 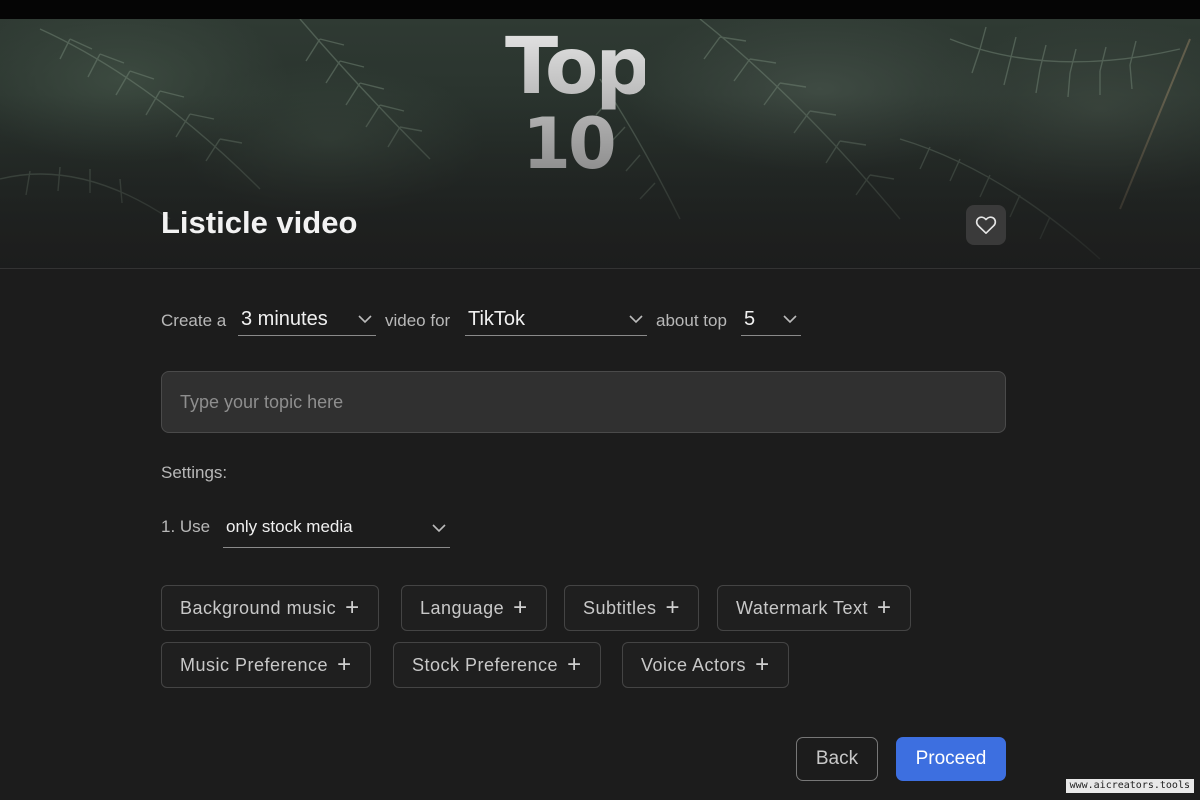 What do you see at coordinates (600, 9) in the screenshot?
I see `window-top-bar` at bounding box center [600, 9].